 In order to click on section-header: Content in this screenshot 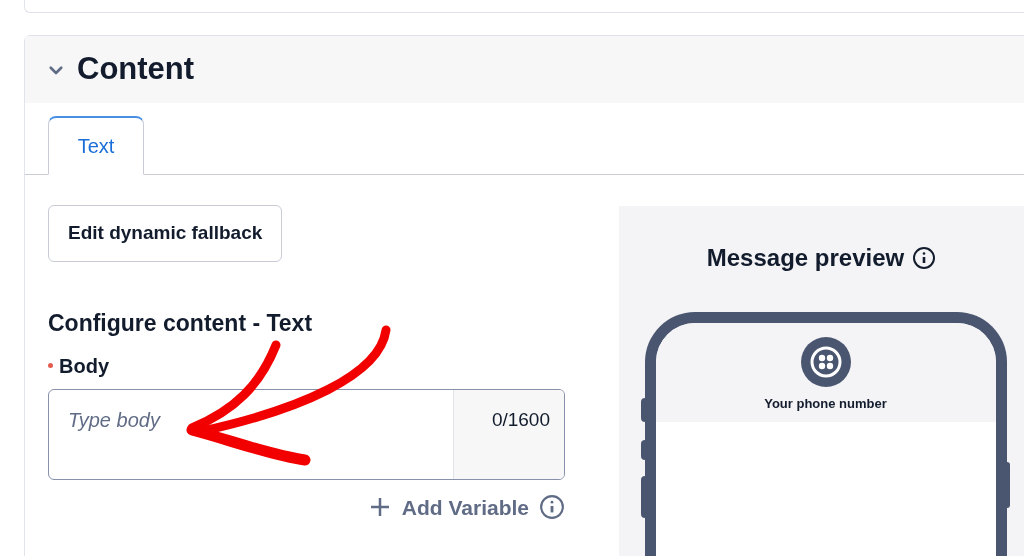, I will do `click(524, 69)`.